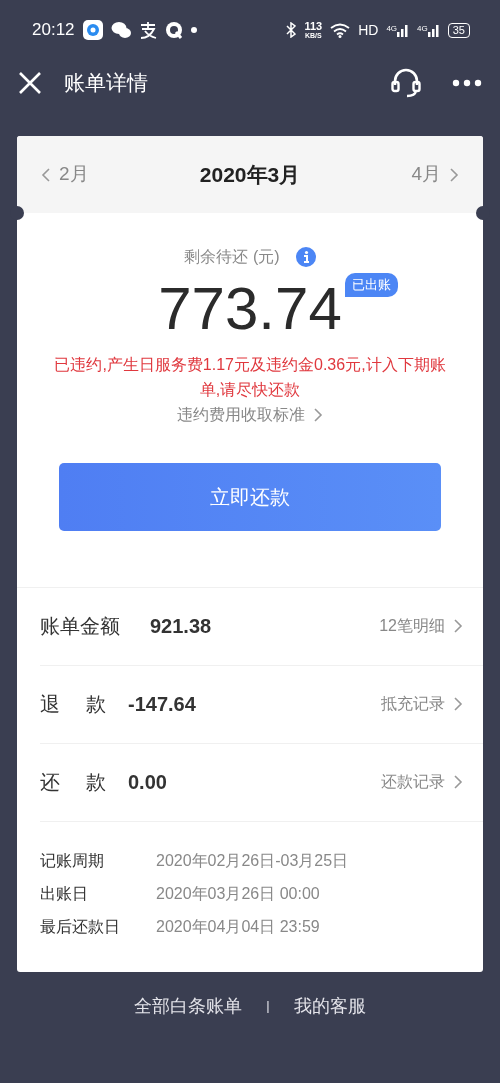  Describe the element at coordinates (232, 257) in the screenshot. I see `remaining-label: 剩余待还 (元)` at that location.